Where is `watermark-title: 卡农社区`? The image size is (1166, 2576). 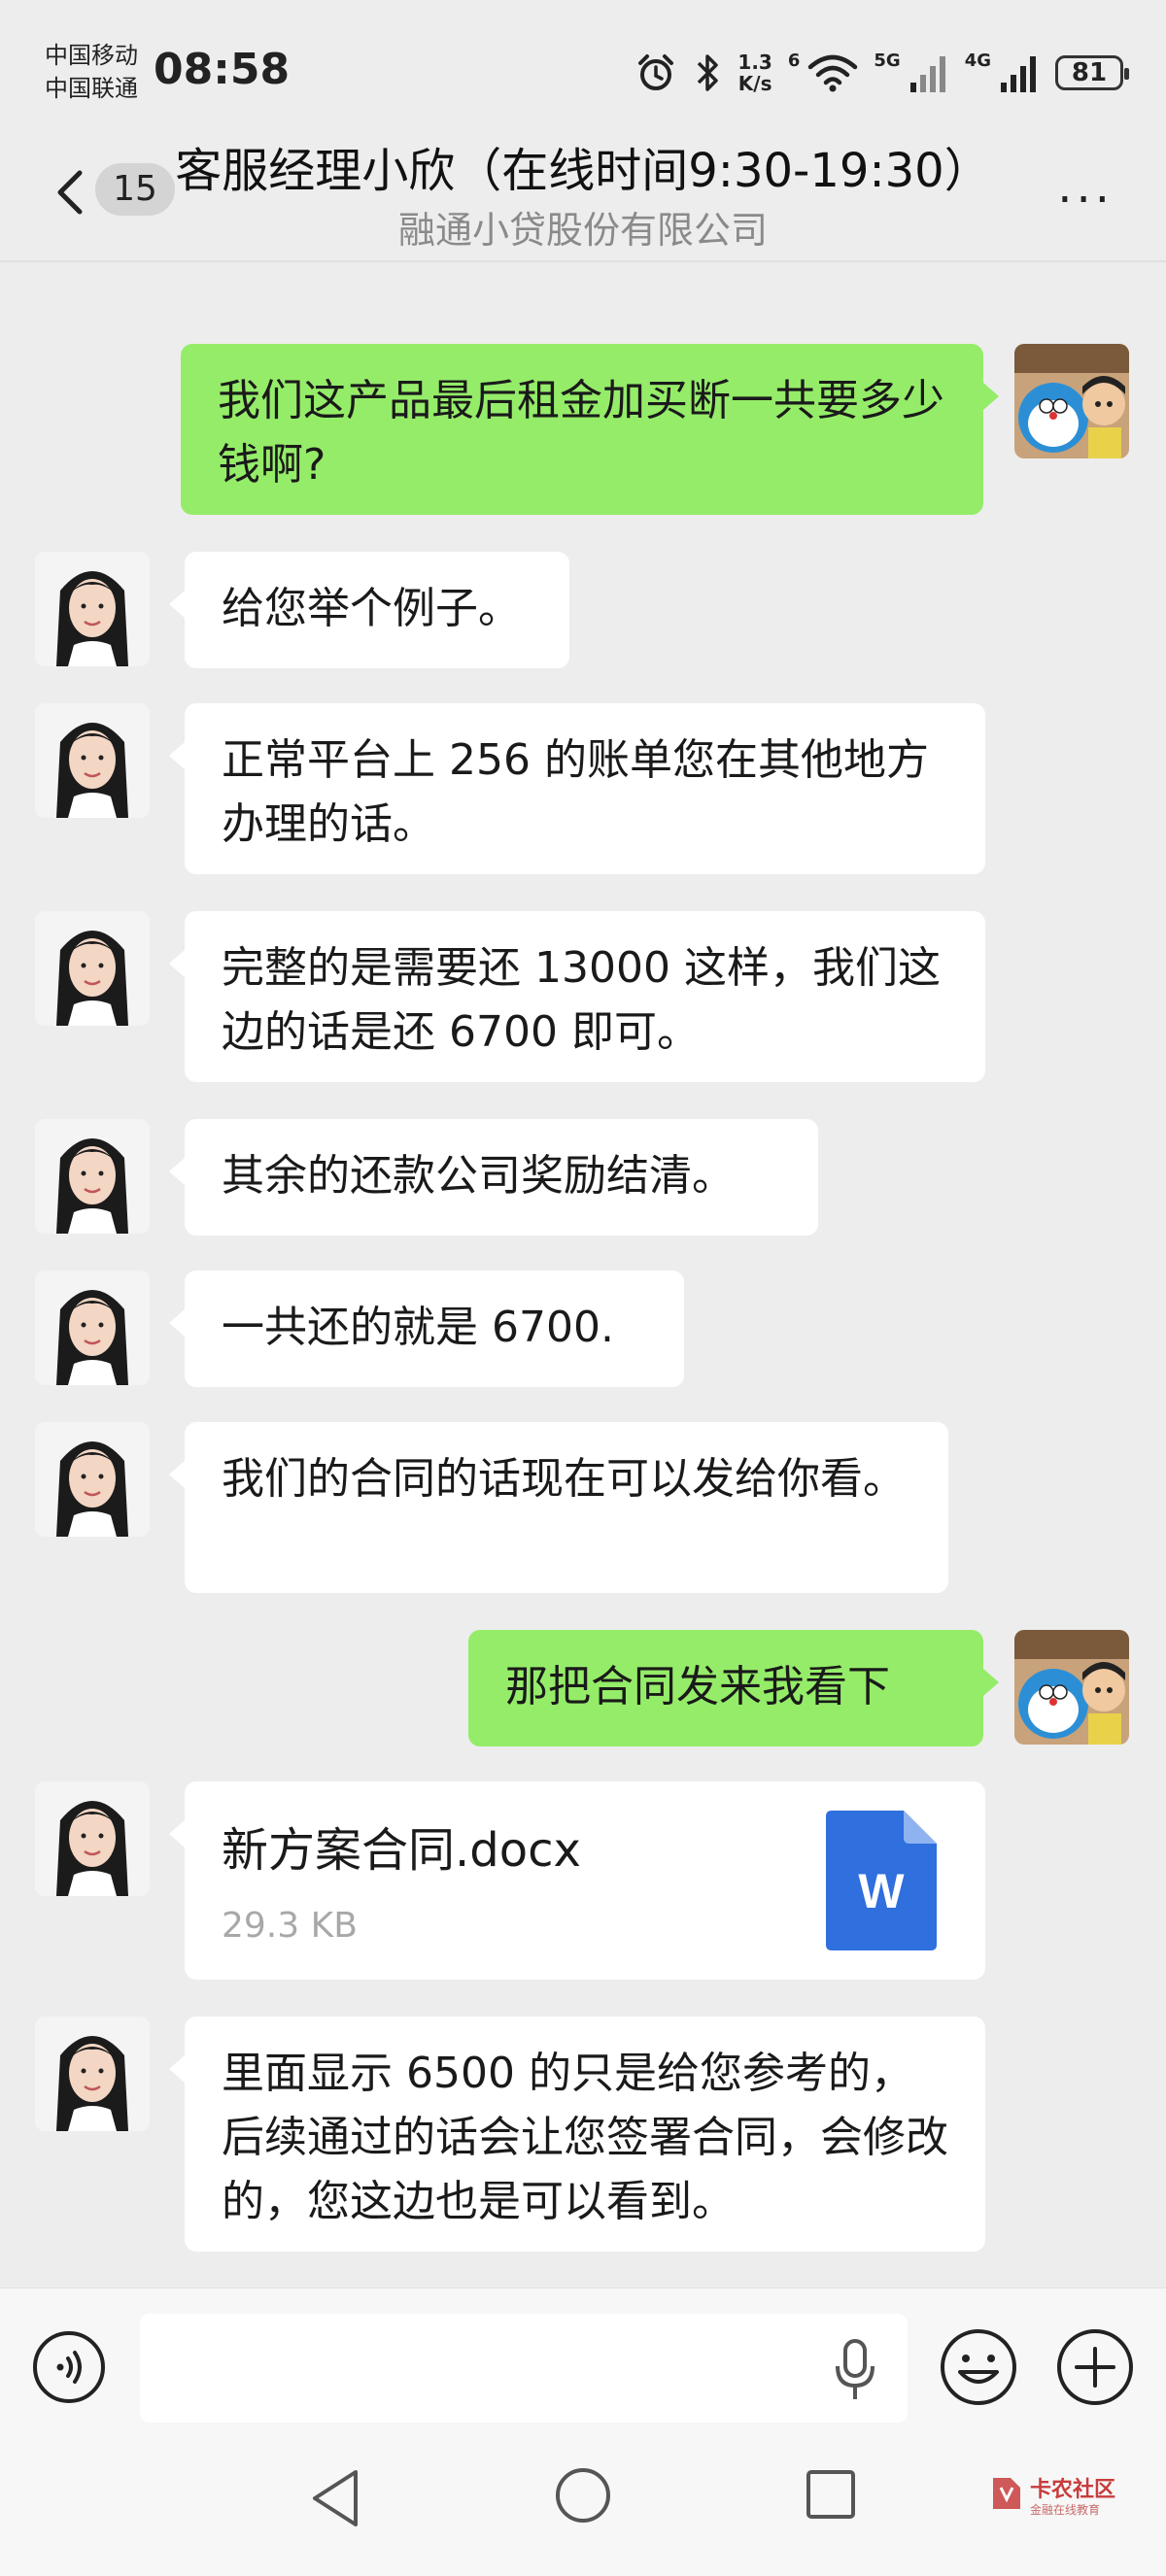
watermark-title: 卡农社区 is located at coordinates (1073, 2490).